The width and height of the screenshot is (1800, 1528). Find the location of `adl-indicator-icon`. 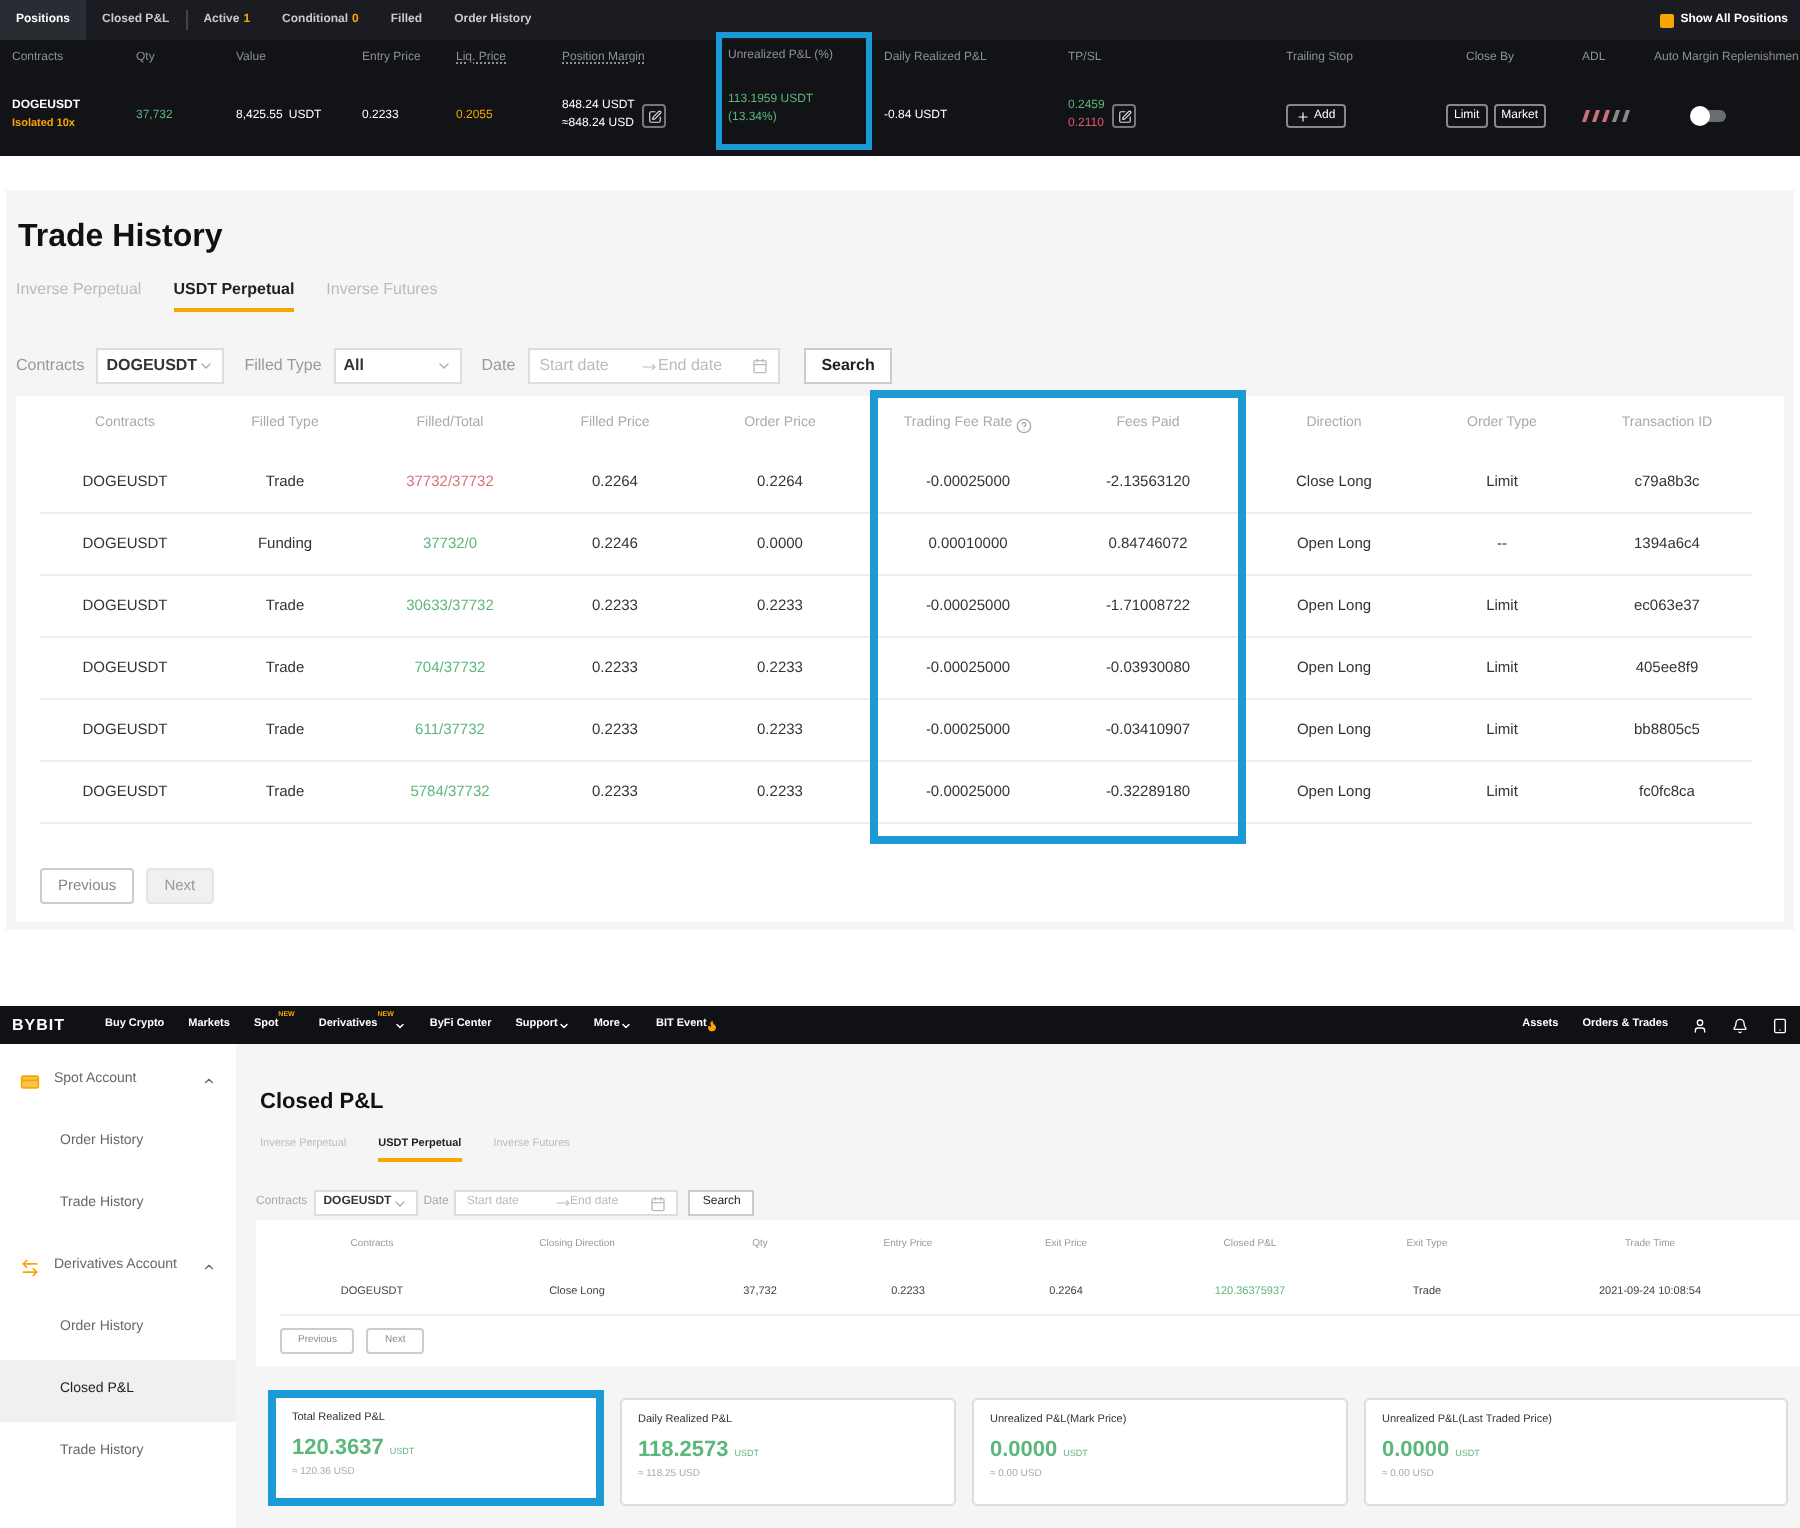

adl-indicator-icon is located at coordinates (1606, 116).